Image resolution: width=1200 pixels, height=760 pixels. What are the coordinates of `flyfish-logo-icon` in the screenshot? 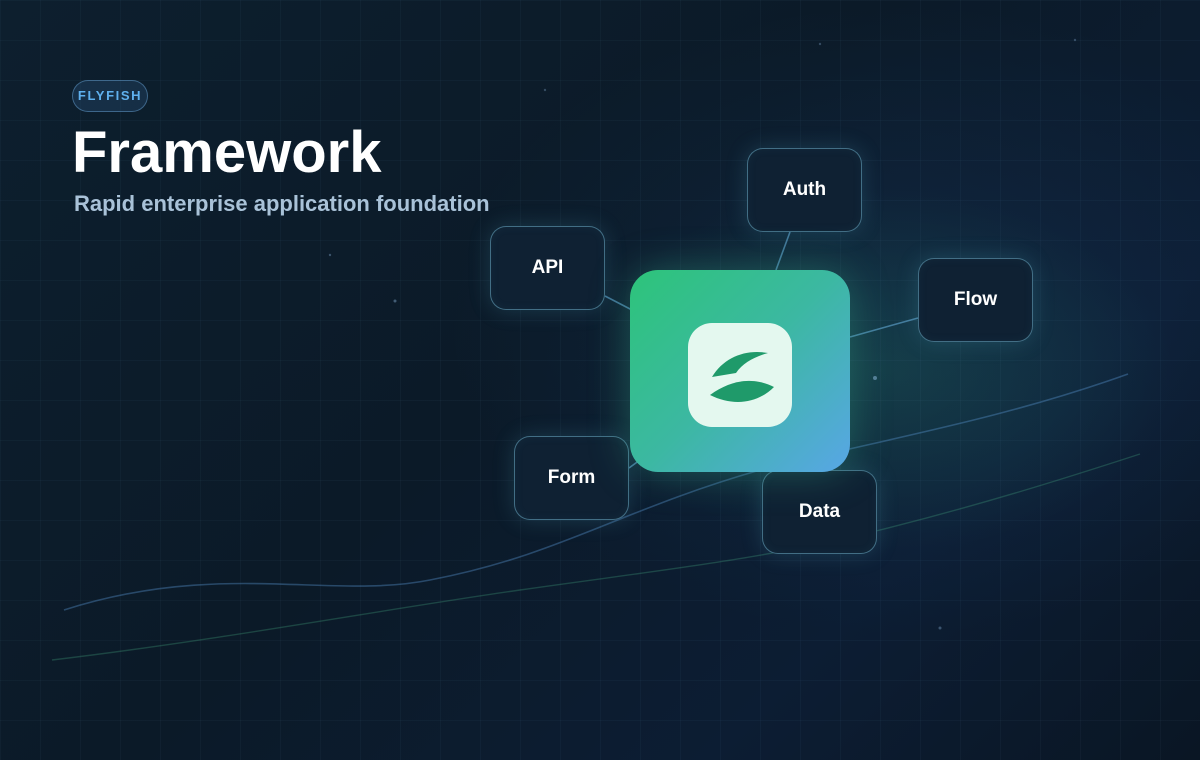 It's located at (740, 375).